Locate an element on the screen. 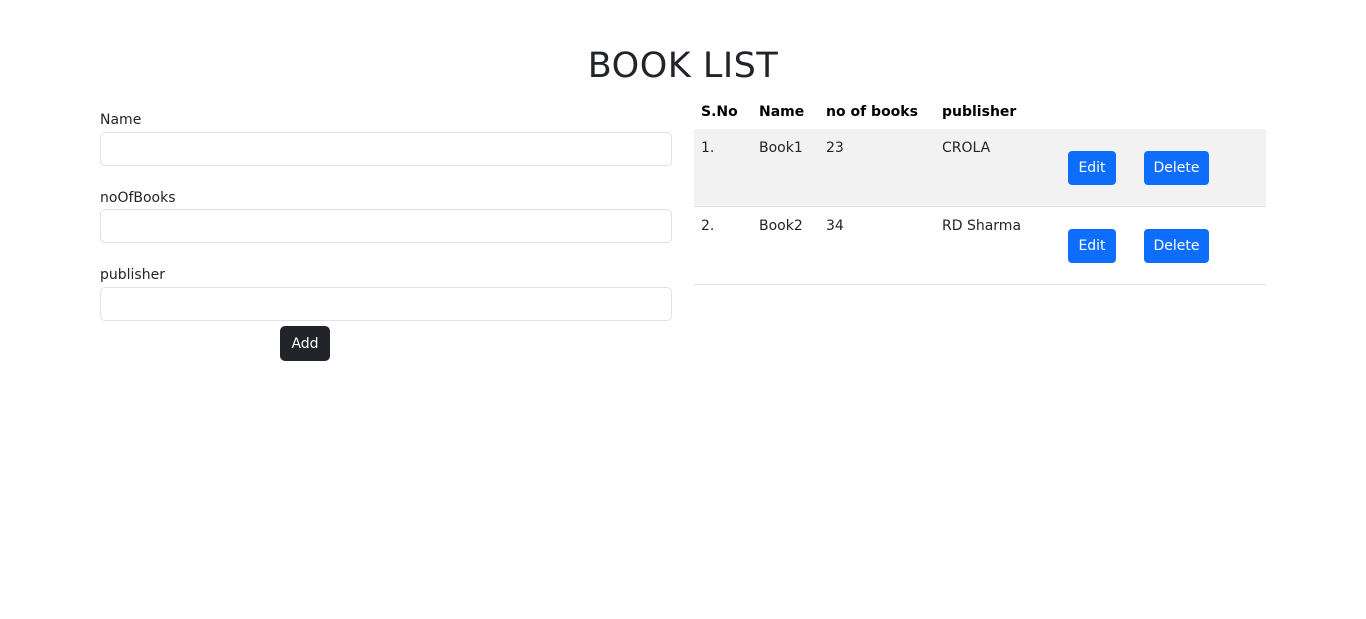 This screenshot has width=1366, height=619. header-no-of-books: no of books is located at coordinates (872, 112).